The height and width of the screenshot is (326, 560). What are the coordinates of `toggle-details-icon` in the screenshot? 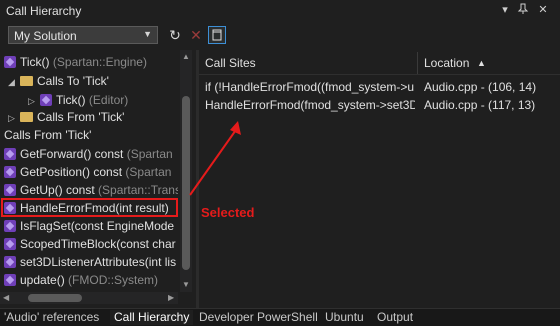 It's located at (217, 35).